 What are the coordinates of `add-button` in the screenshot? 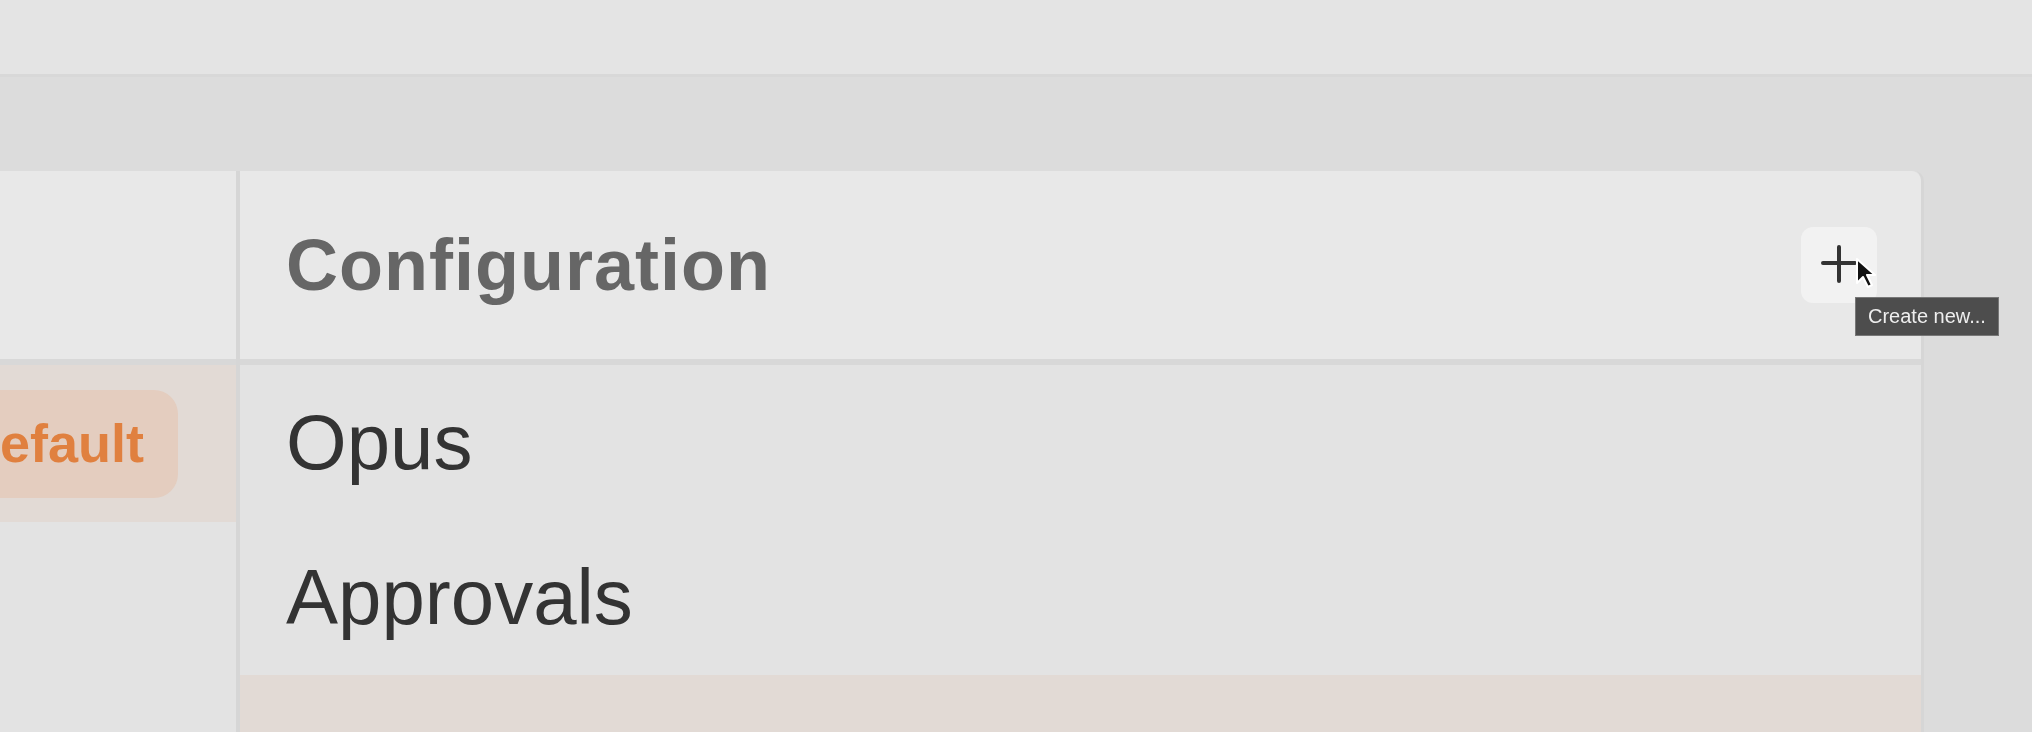 It's located at (1839, 265).